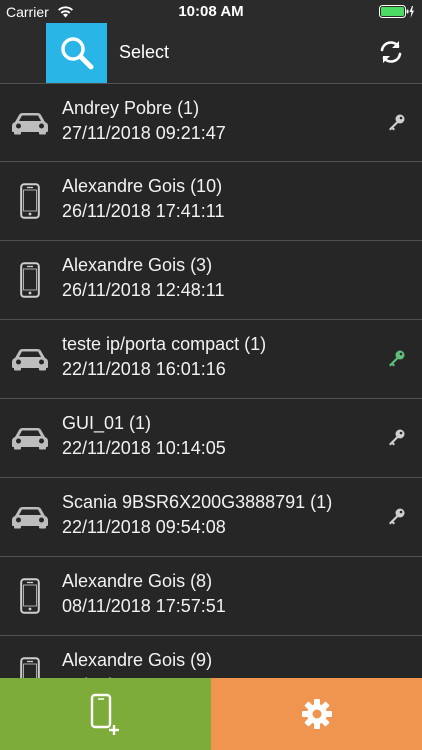 This screenshot has width=422, height=750. Describe the element at coordinates (143, 290) in the screenshot. I see `device-timestamp: 26/11/2018 12:48:11` at that location.